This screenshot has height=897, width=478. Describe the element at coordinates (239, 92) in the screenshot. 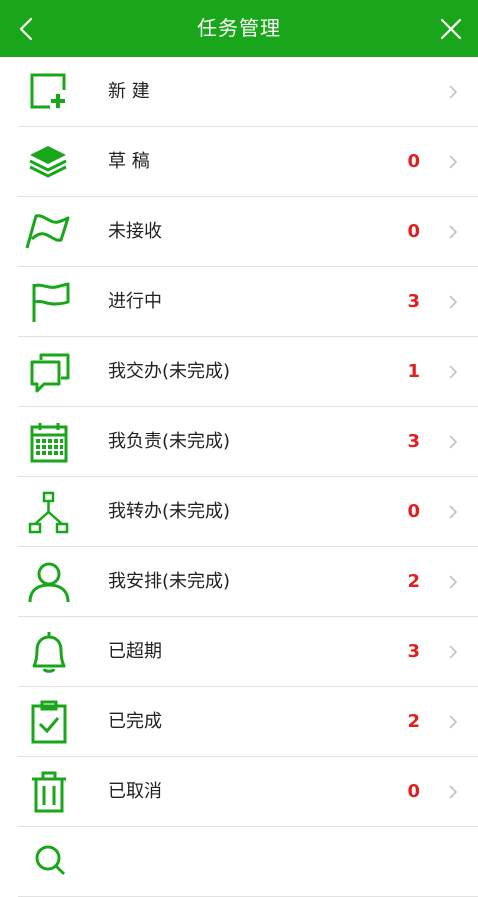

I see `menu-item-new: 新 建` at that location.